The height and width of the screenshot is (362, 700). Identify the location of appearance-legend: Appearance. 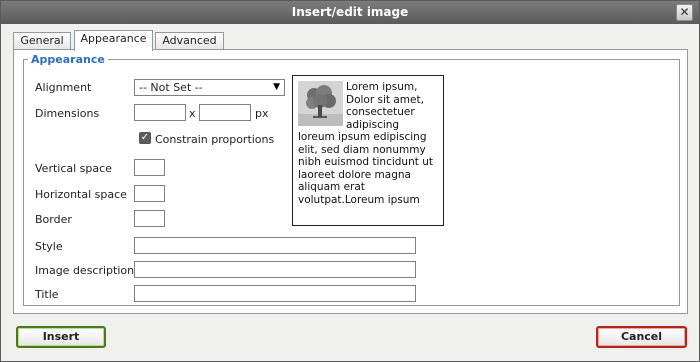
(68, 59).